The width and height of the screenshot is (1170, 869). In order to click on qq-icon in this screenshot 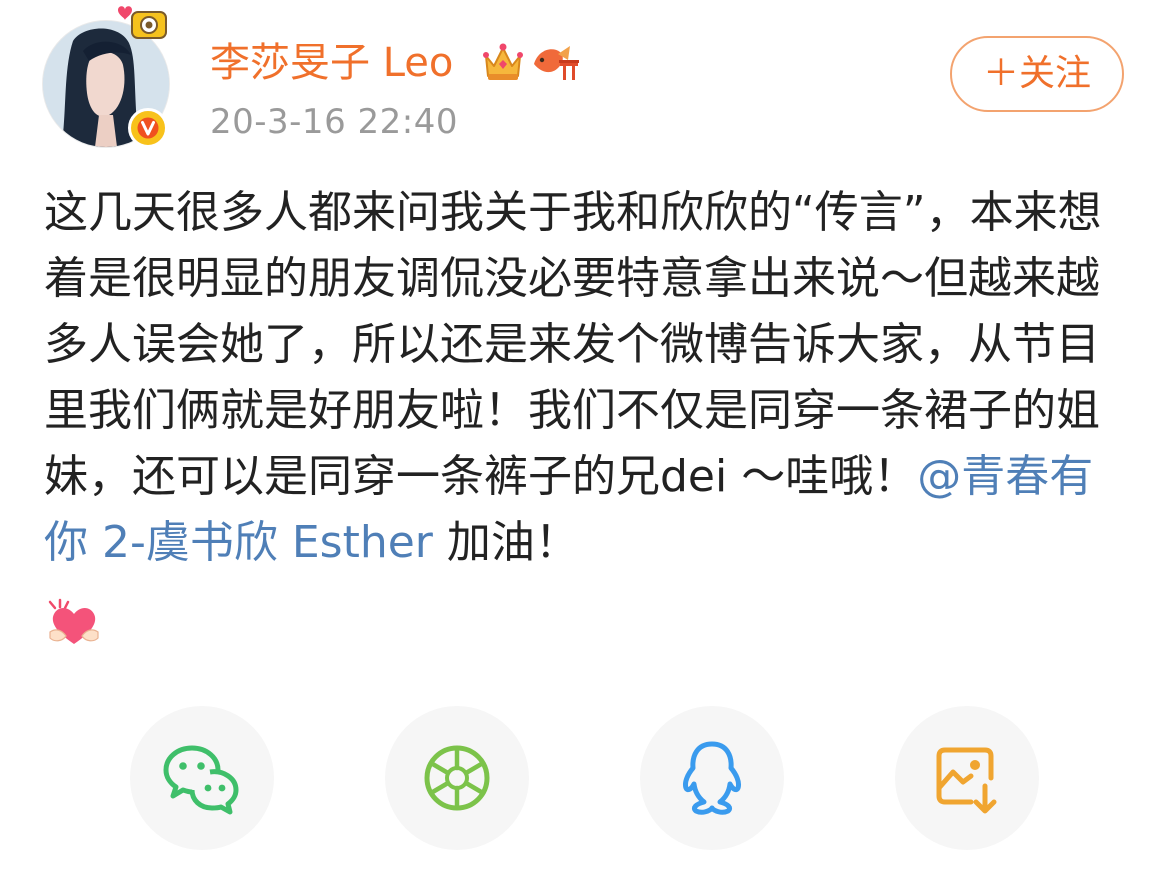, I will do `click(712, 778)`.